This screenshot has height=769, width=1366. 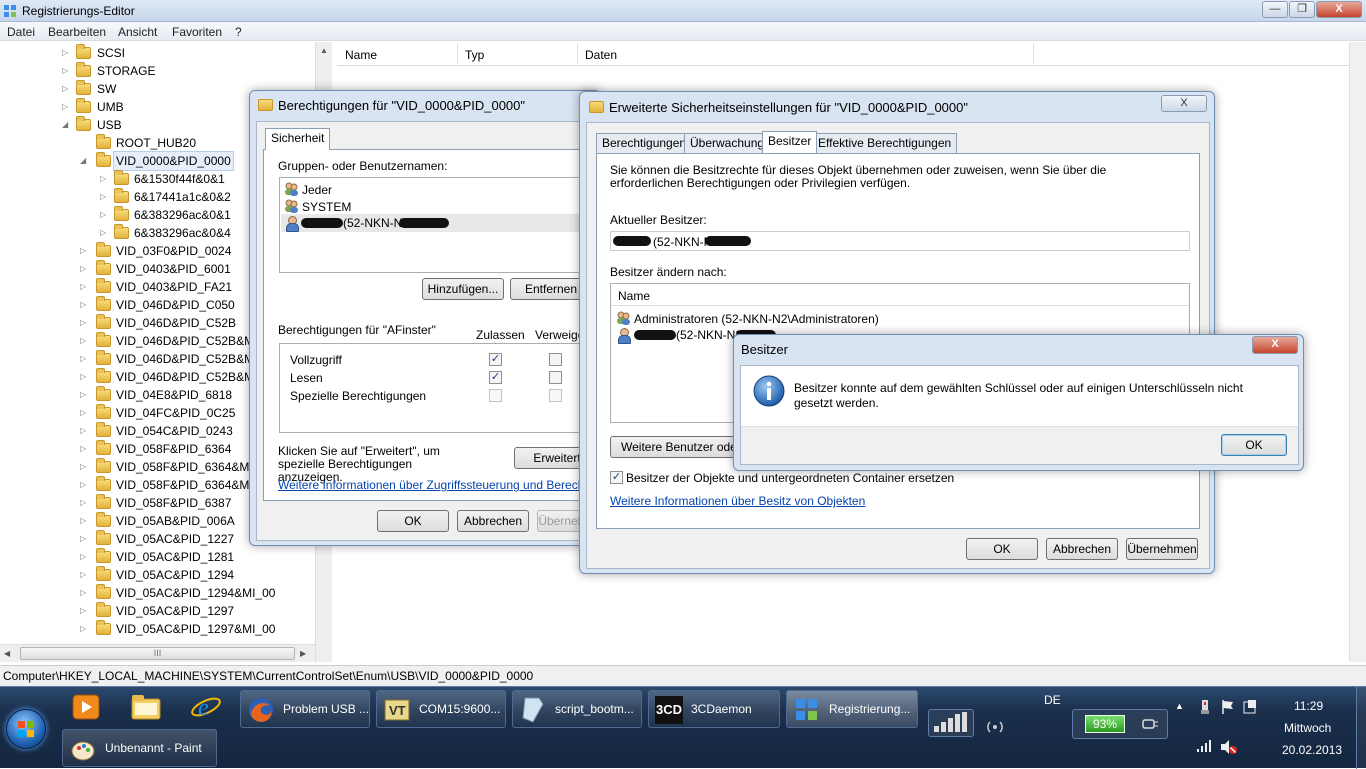 What do you see at coordinates (885, 143) in the screenshot?
I see `tab-effective-permissions: Effektive Berechtigungen` at bounding box center [885, 143].